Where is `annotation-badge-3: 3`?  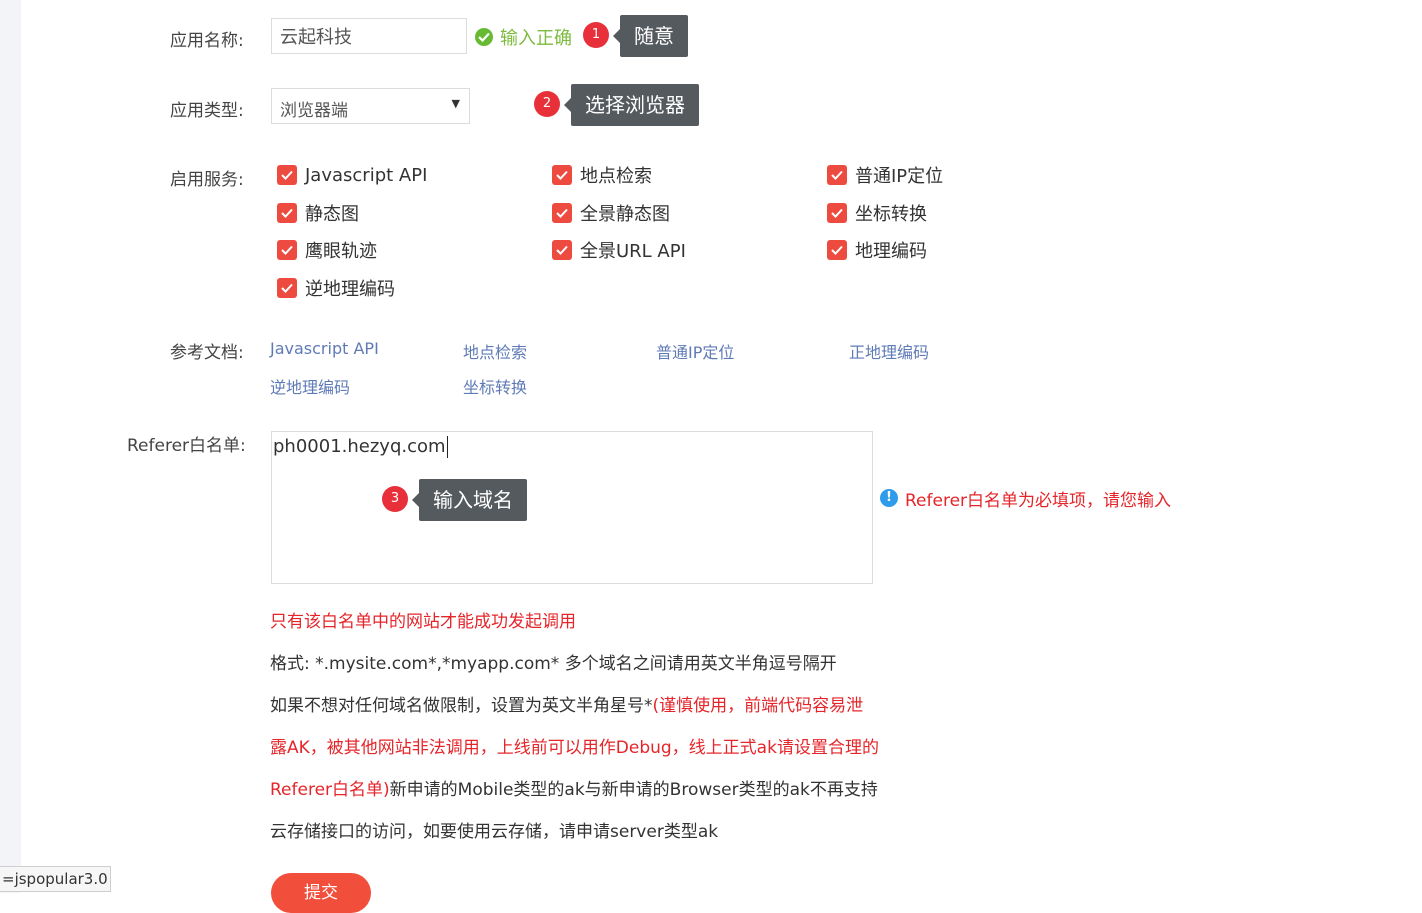 annotation-badge-3: 3 is located at coordinates (395, 499).